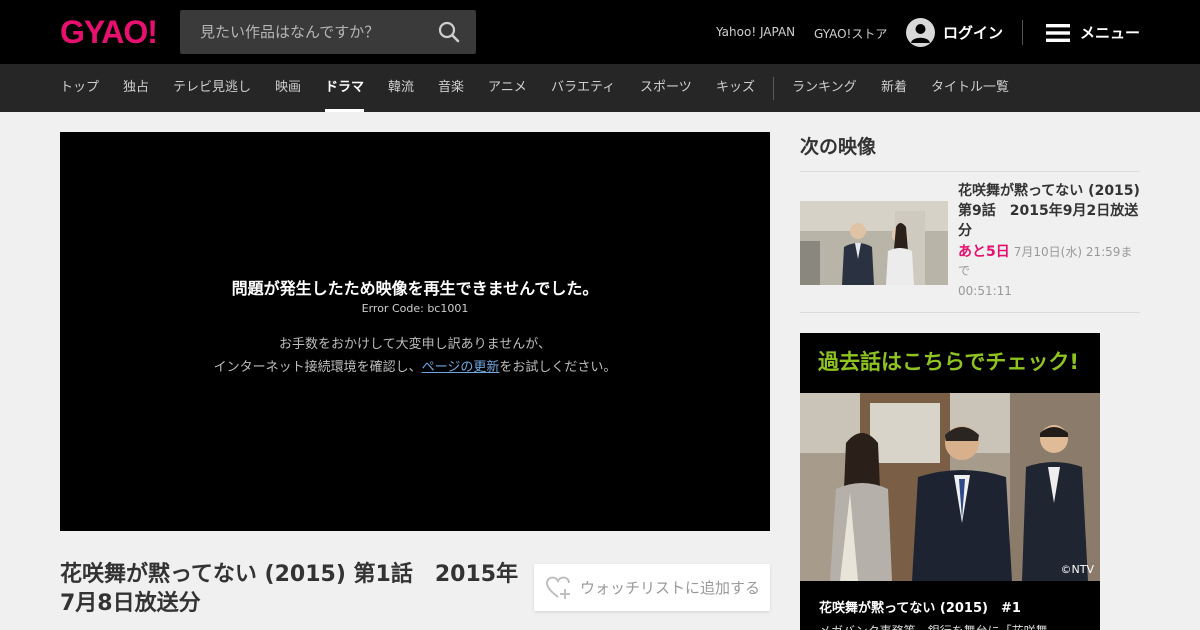 The height and width of the screenshot is (630, 1200). I want to click on page-reload-link: ページの更新, so click(461, 367).